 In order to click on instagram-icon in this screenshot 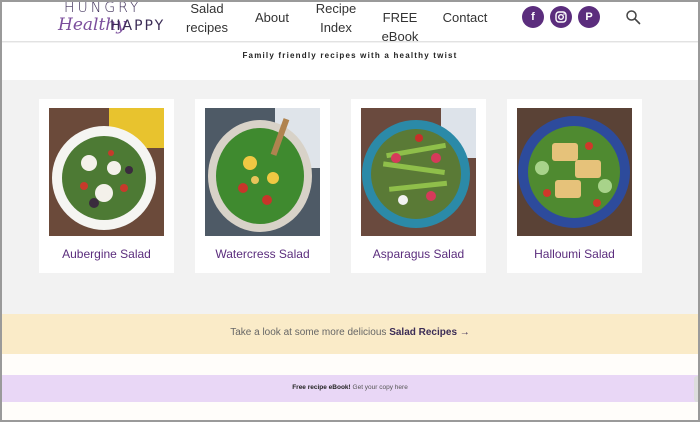, I will do `click(561, 17)`.